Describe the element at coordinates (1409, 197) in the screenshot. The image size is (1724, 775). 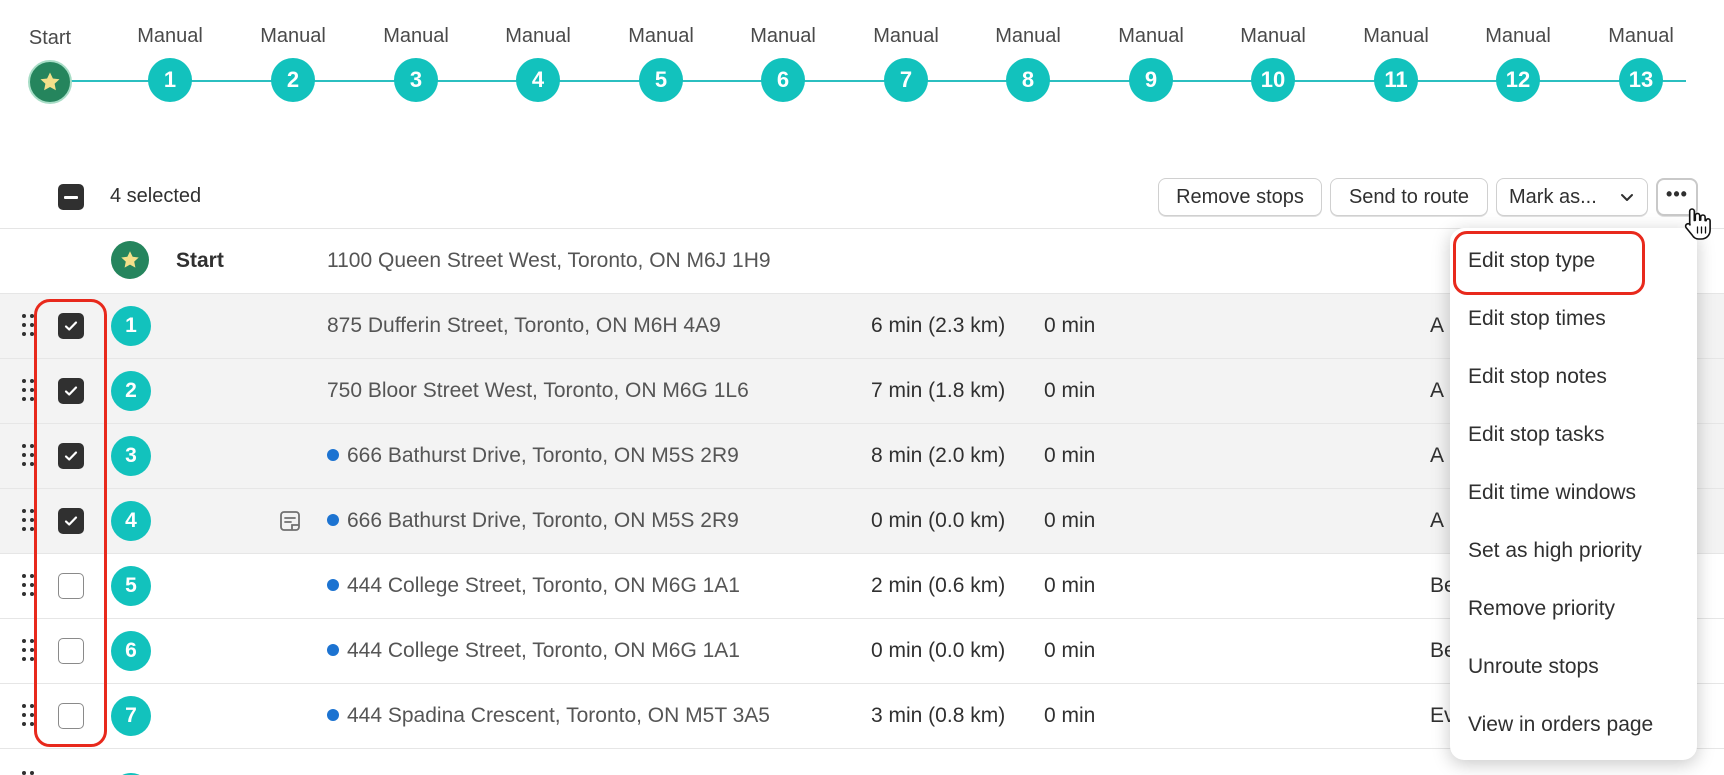
I see `send-to-route-button: Send to route` at that location.